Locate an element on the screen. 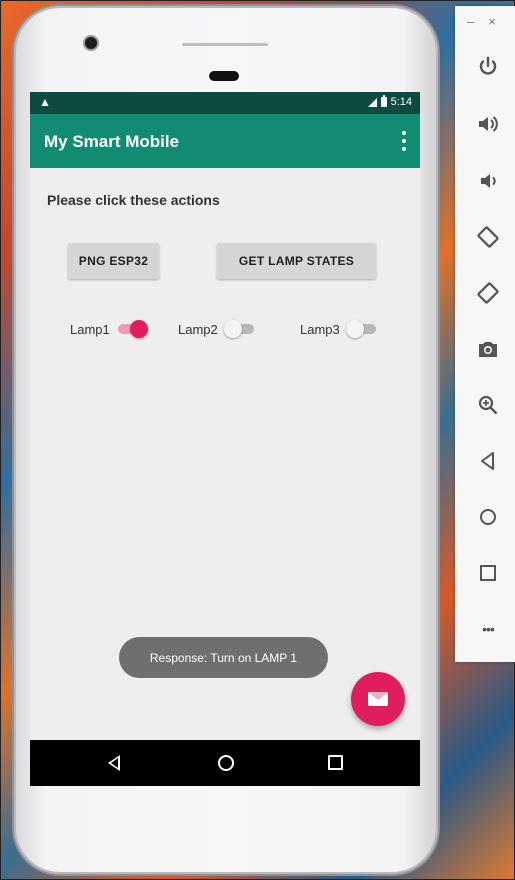 The image size is (515, 880). lamp2-control: Lamp2 is located at coordinates (217, 329).